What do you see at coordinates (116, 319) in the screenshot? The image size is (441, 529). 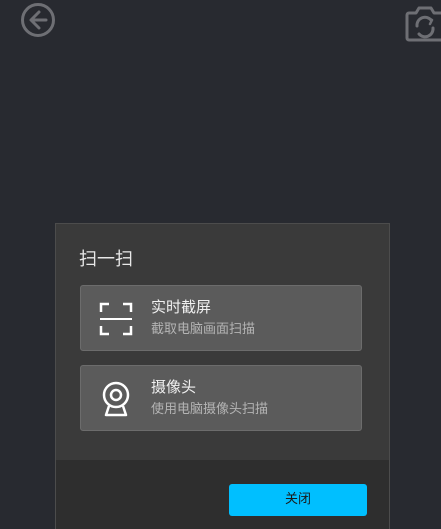 I see `scan-frame-icon` at bounding box center [116, 319].